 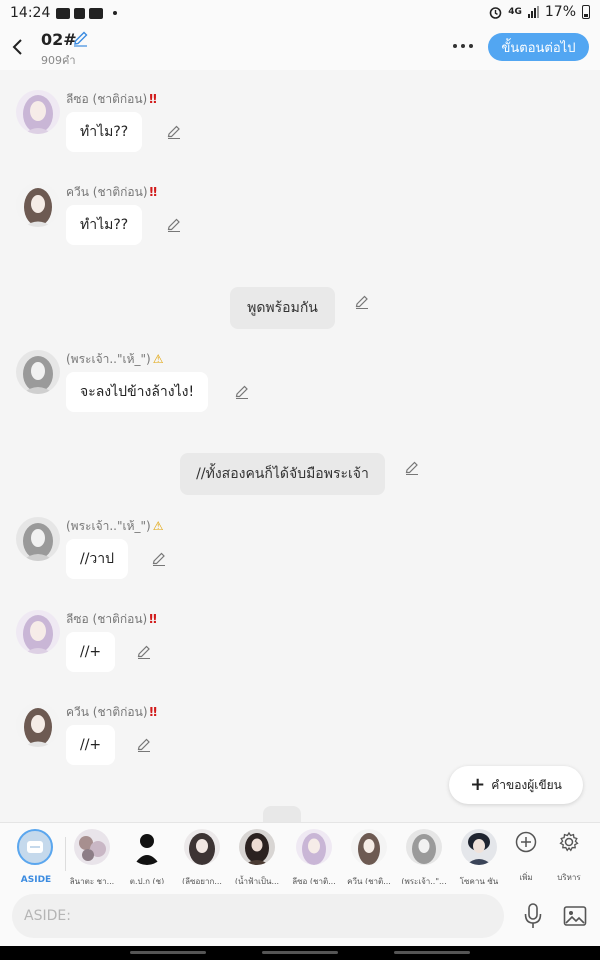 I want to click on battery-icon, so click(x=586, y=12).